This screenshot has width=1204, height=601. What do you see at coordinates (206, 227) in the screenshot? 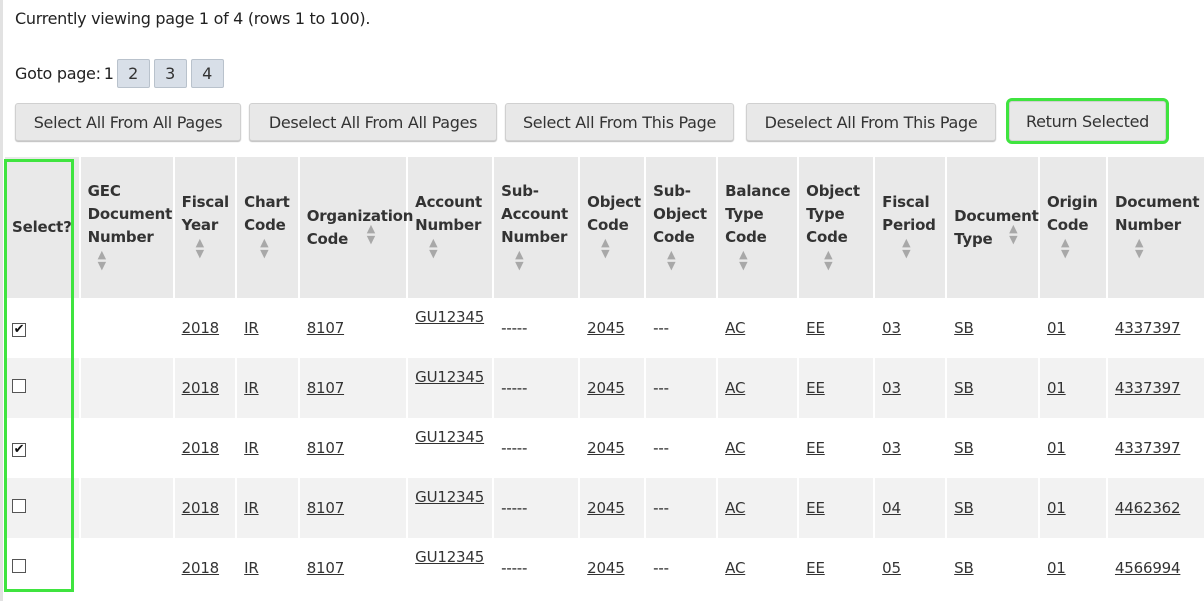
I see `column-header-fiscal-year: Fiscal Year ▲ ▼` at bounding box center [206, 227].